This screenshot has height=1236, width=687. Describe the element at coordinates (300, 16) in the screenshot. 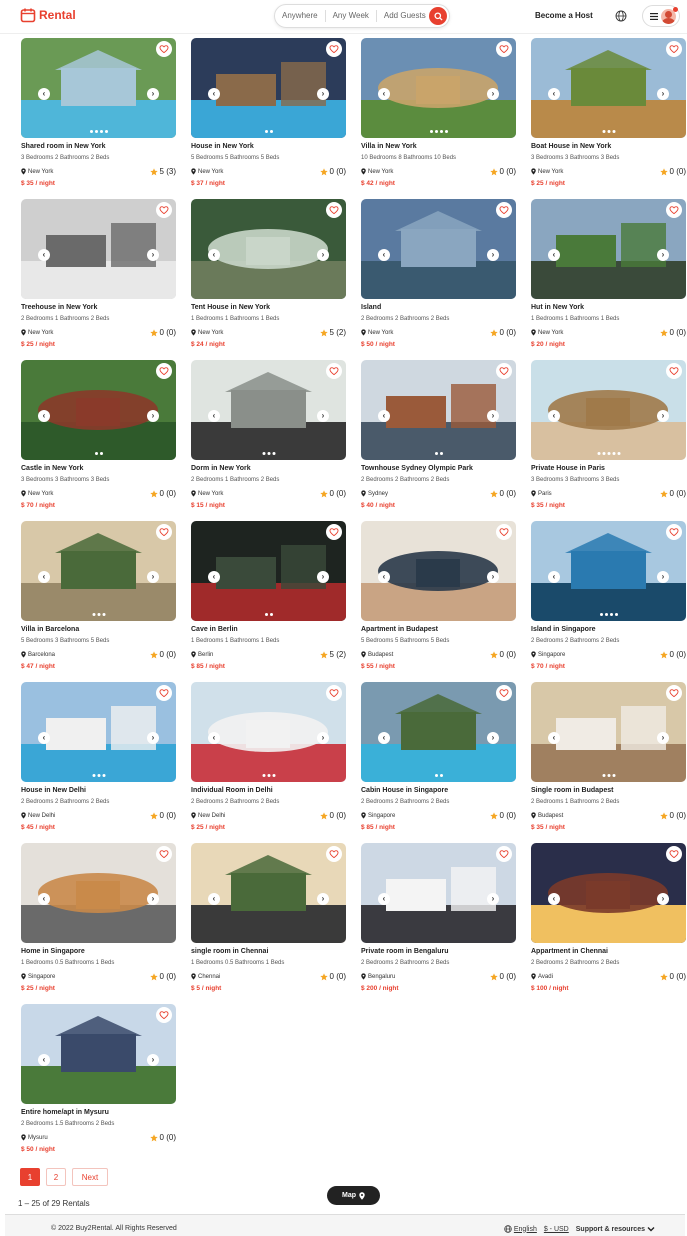

I see `search-anywhere: Anywhere` at that location.